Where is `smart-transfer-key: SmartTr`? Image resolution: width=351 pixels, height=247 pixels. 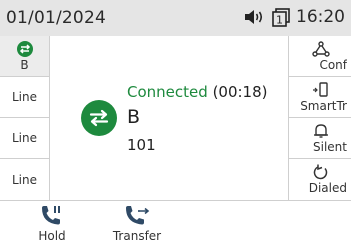 smart-transfer-key: SmartTr is located at coordinates (320, 97).